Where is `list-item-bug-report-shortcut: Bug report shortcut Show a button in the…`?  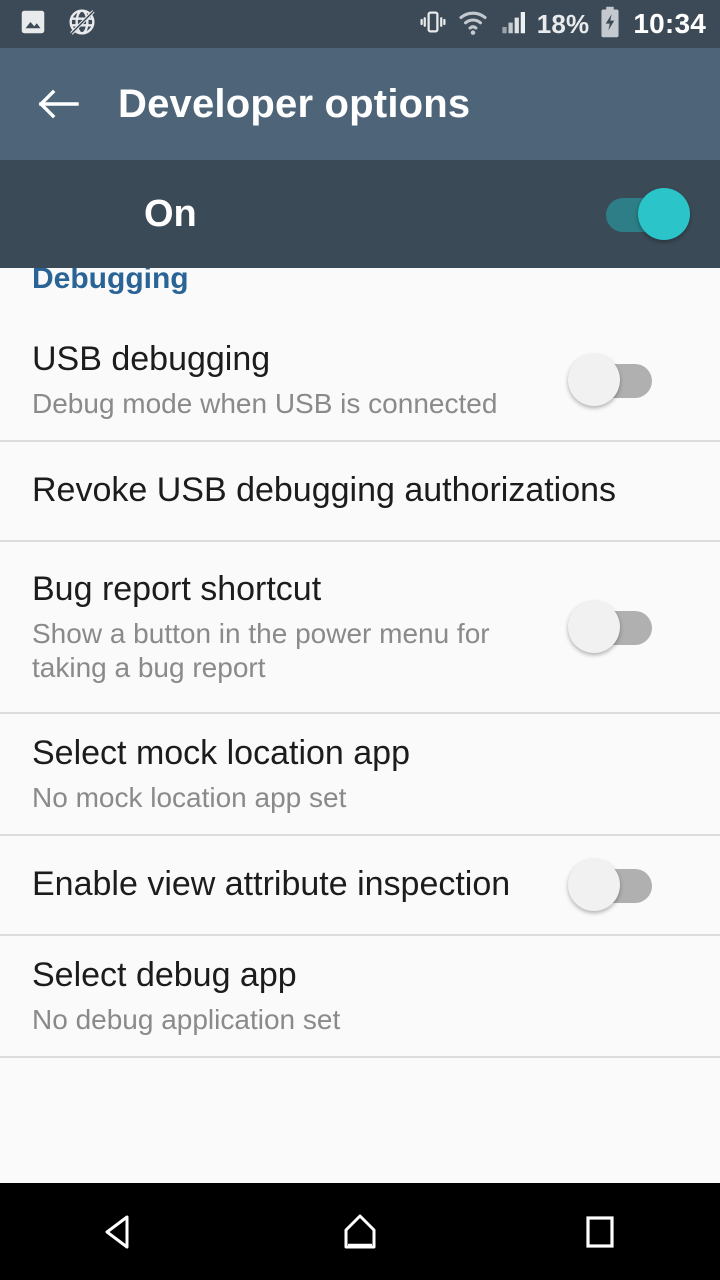 list-item-bug-report-shortcut: Bug report shortcut Show a button in the… is located at coordinates (360, 628).